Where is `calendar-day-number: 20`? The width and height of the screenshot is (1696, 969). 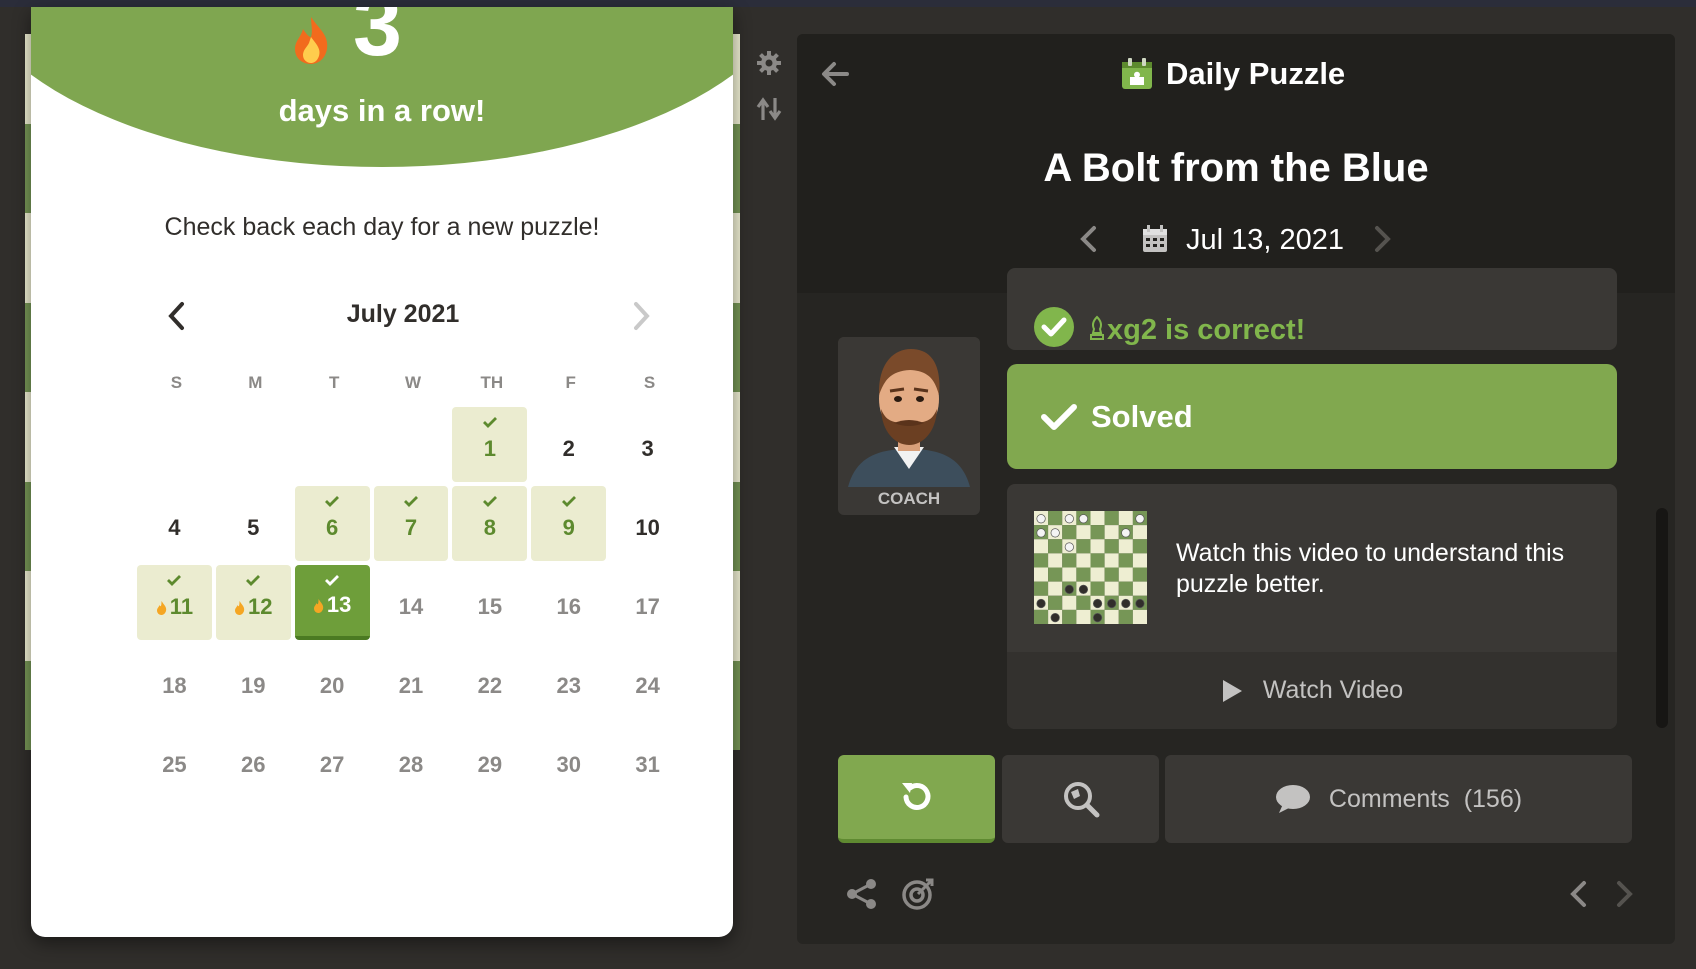
calendar-day-number: 20 is located at coordinates (332, 685).